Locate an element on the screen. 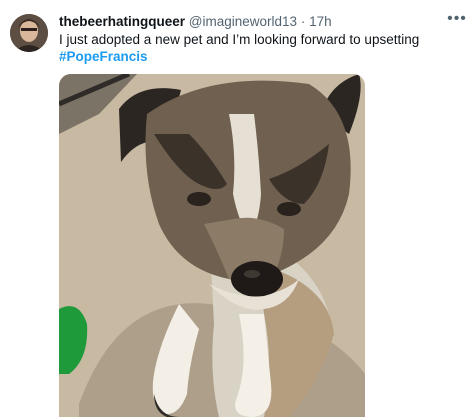 Image resolution: width=474 pixels, height=417 pixels. display-name: thebeerhatingqueer is located at coordinates (122, 21).